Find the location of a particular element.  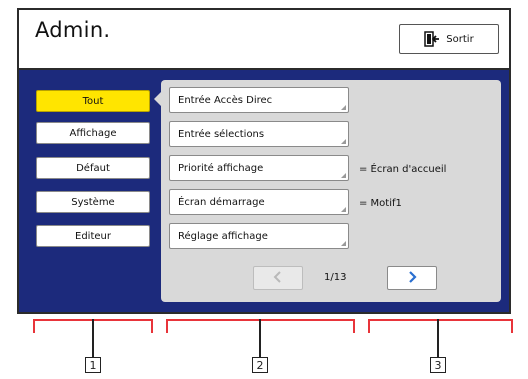

item-reglage-affichage: Réglage affichage is located at coordinates (259, 236).